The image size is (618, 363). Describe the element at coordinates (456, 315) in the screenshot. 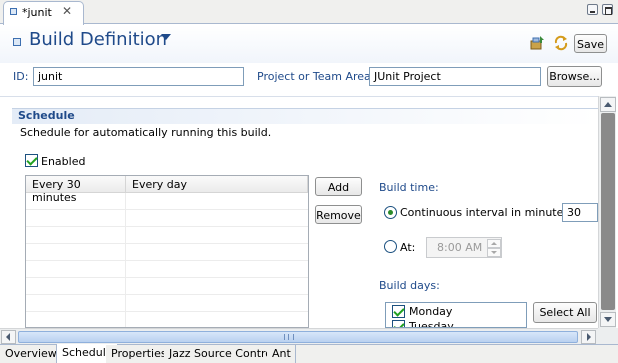

I see `build-days-list: Monday Tuesday` at that location.